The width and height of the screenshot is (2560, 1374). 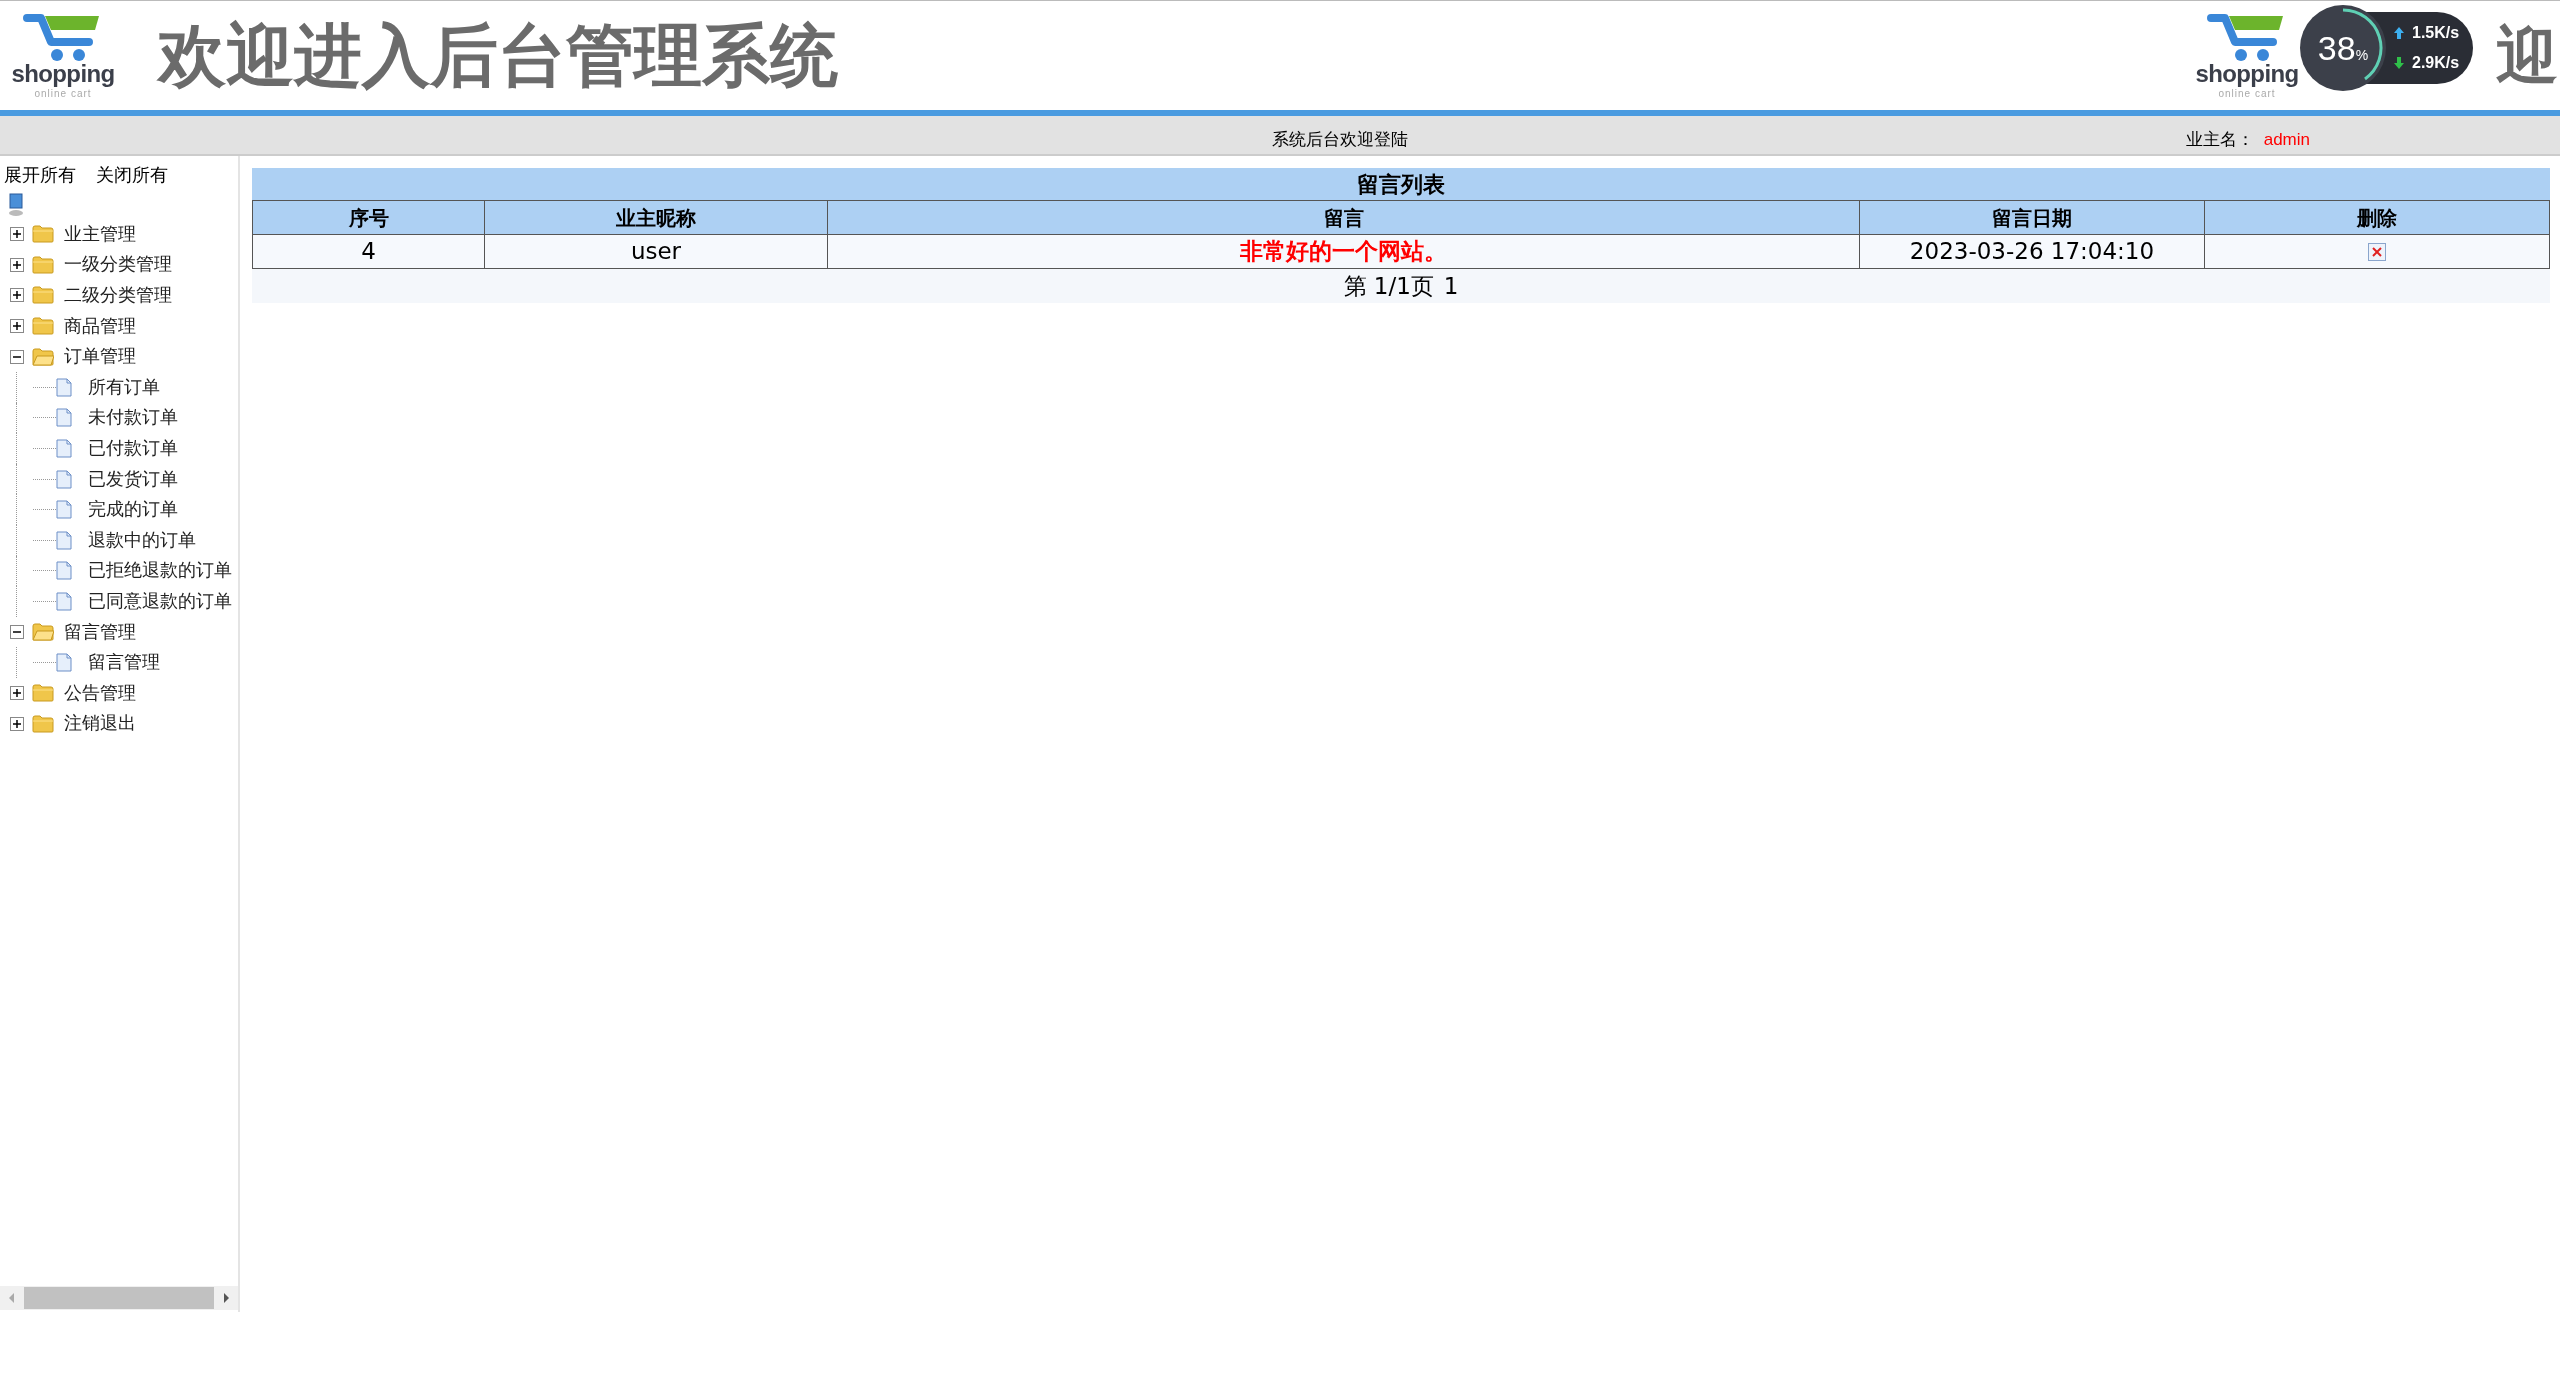 I want to click on tree-folder: 留言管理, so click(x=100, y=632).